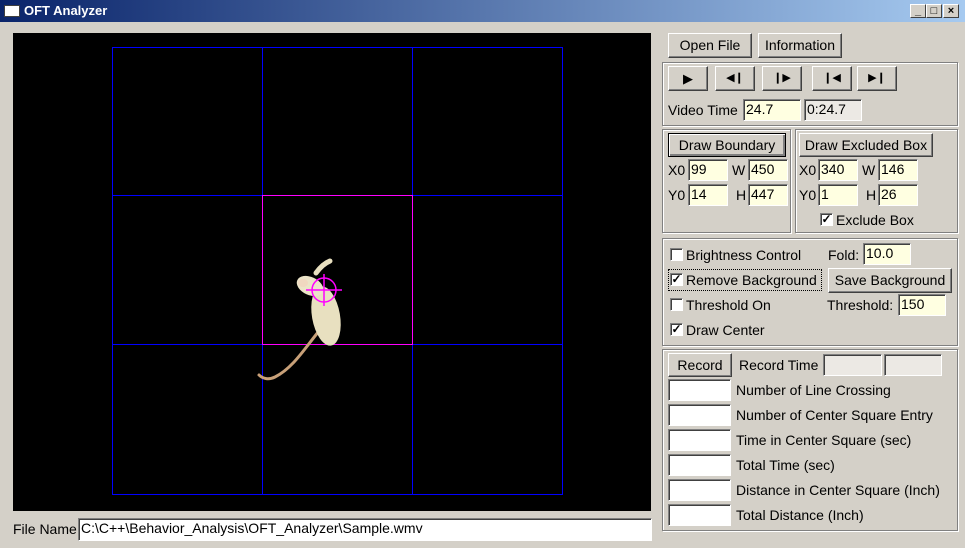  What do you see at coordinates (676, 329) in the screenshot?
I see `draw-center-checkbox: ✓` at bounding box center [676, 329].